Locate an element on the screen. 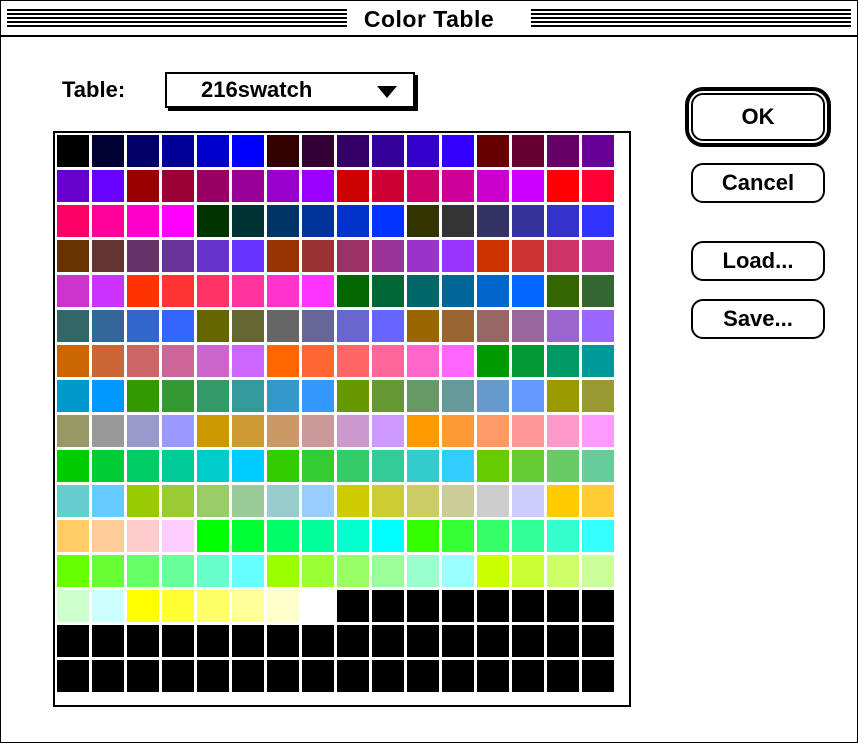 The width and height of the screenshot is (858, 743). cancel-button: Cancel is located at coordinates (758, 183).